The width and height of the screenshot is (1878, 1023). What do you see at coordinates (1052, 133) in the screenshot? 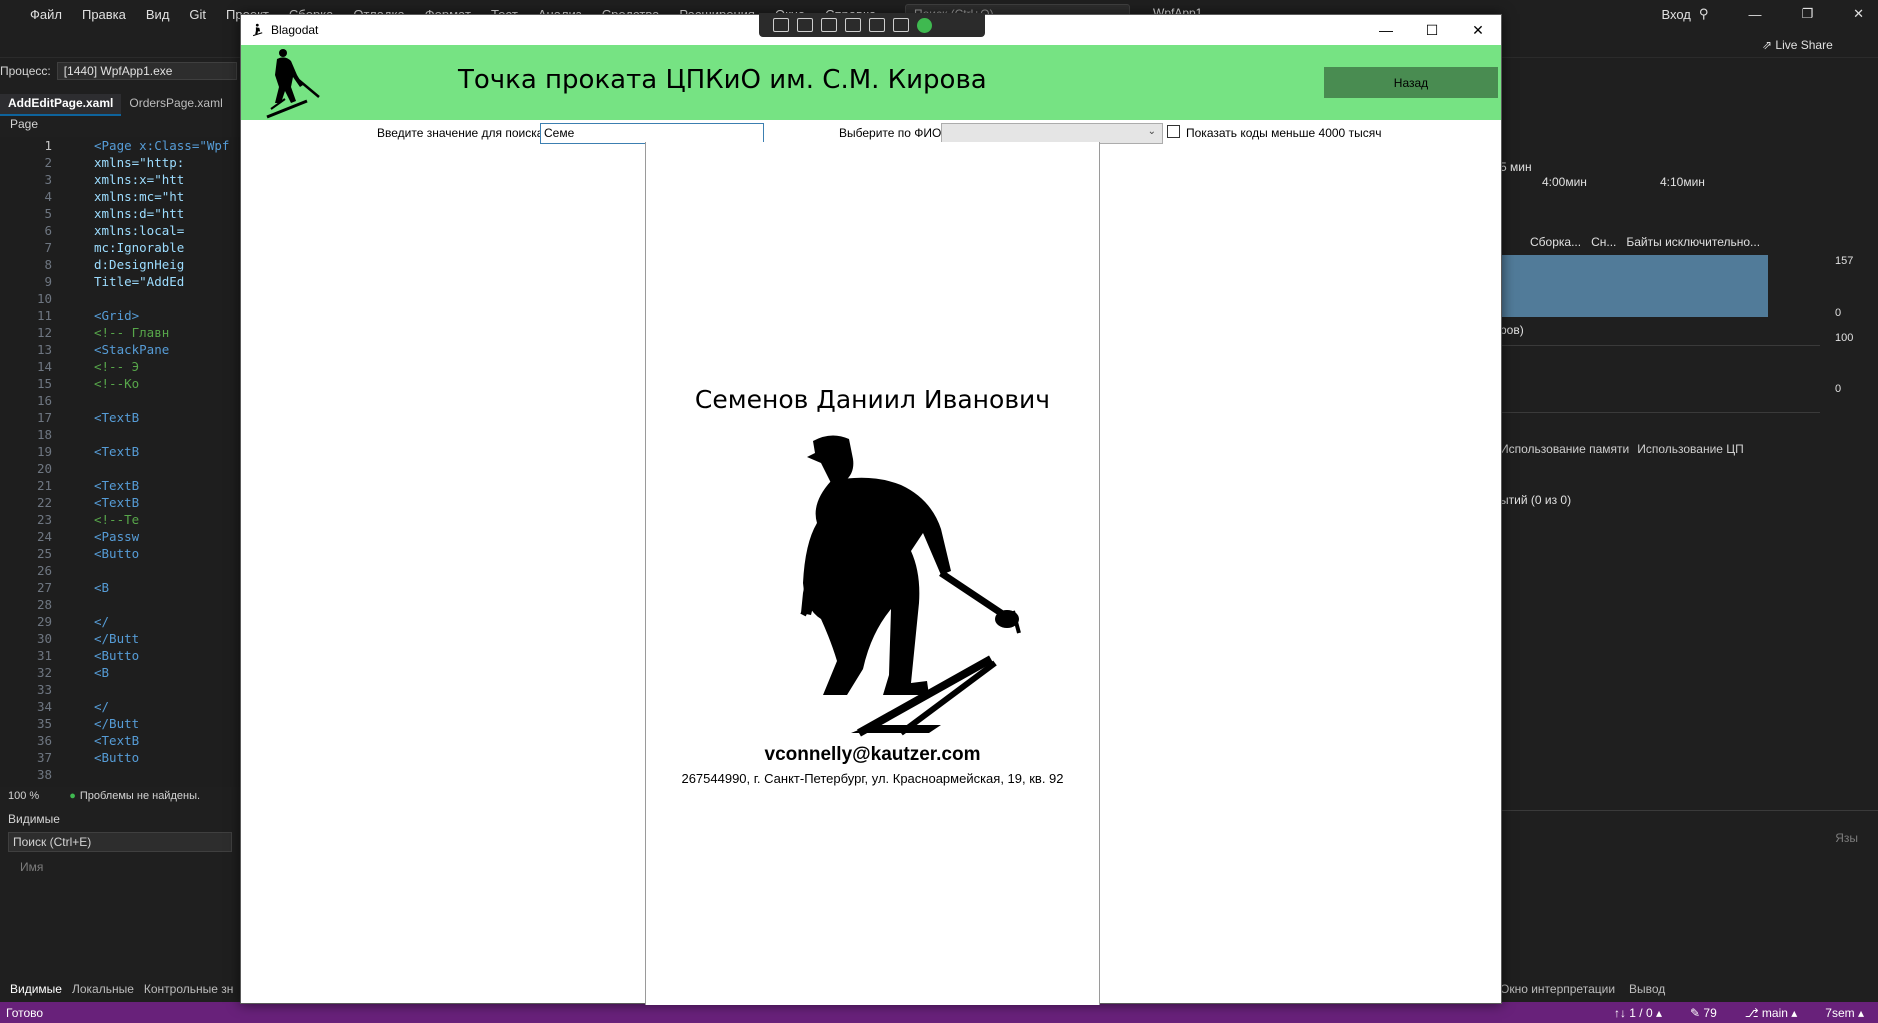
I see `fio-combobox: ⌄` at bounding box center [1052, 133].